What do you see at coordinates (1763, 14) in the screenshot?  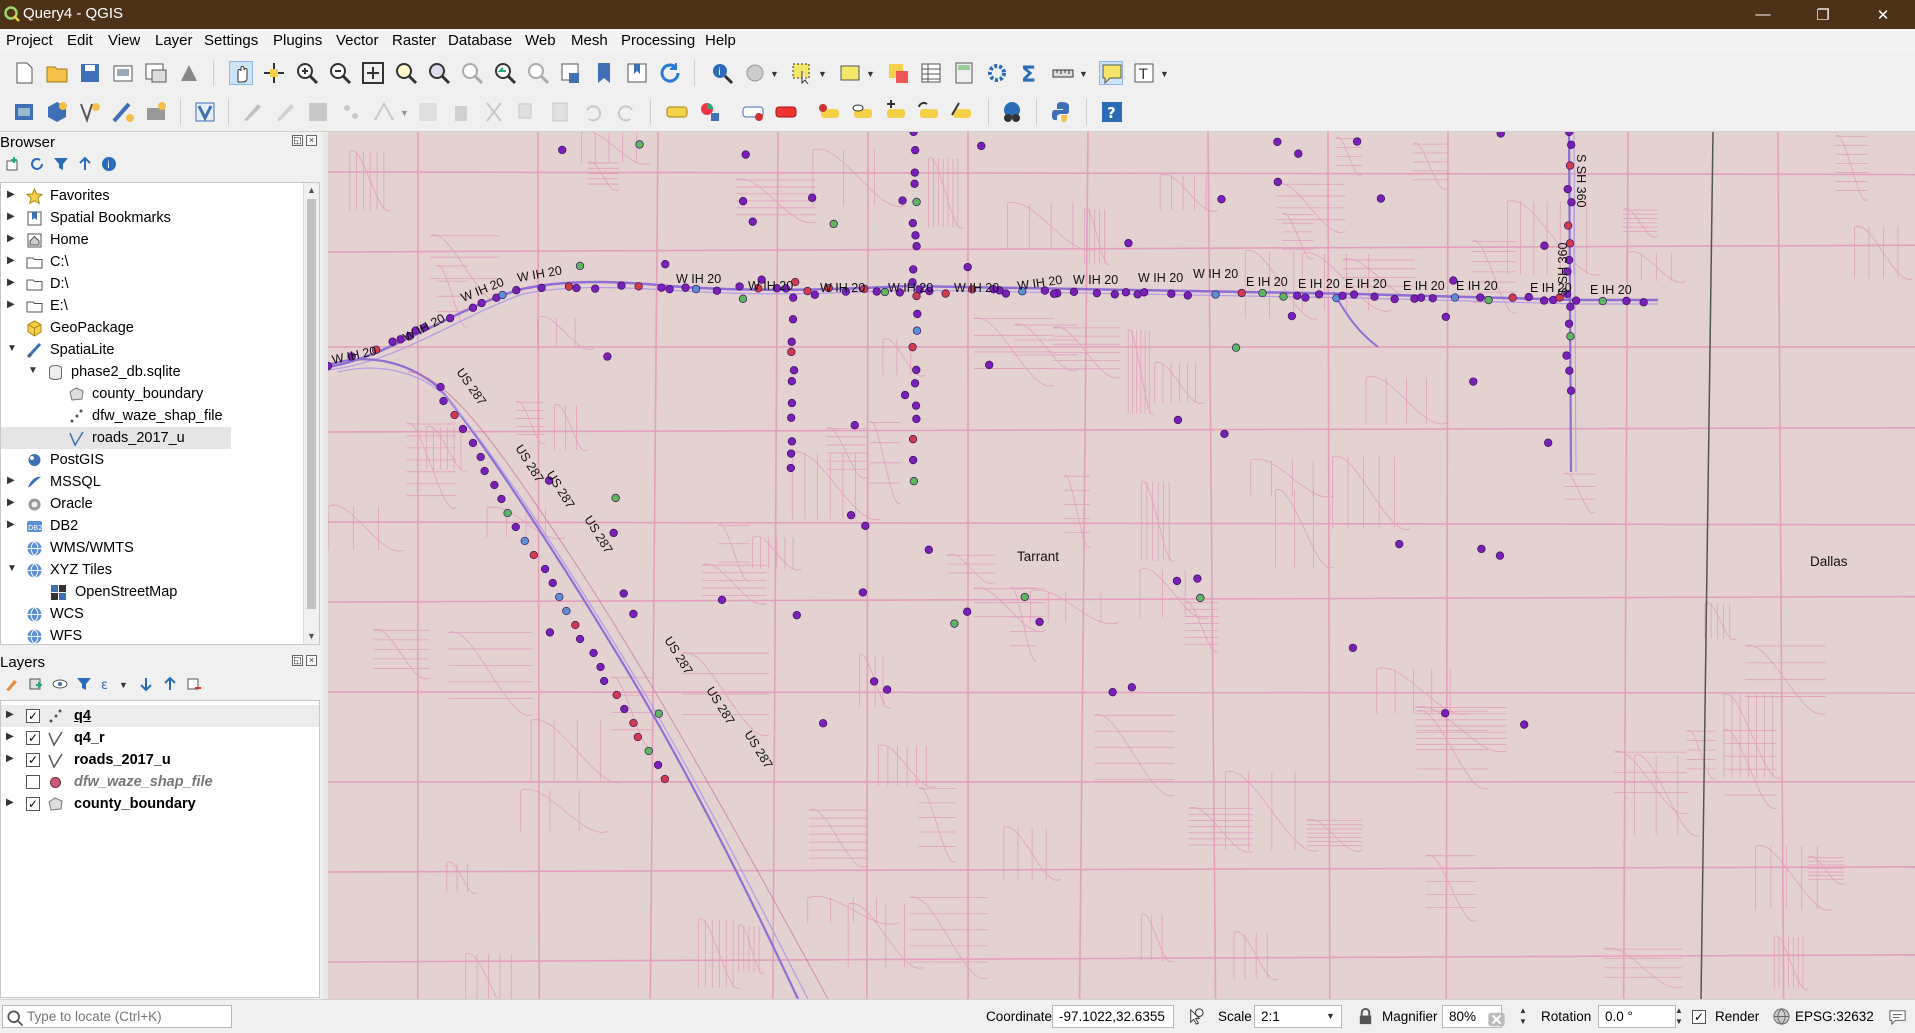 I see `minimize-button: —` at bounding box center [1763, 14].